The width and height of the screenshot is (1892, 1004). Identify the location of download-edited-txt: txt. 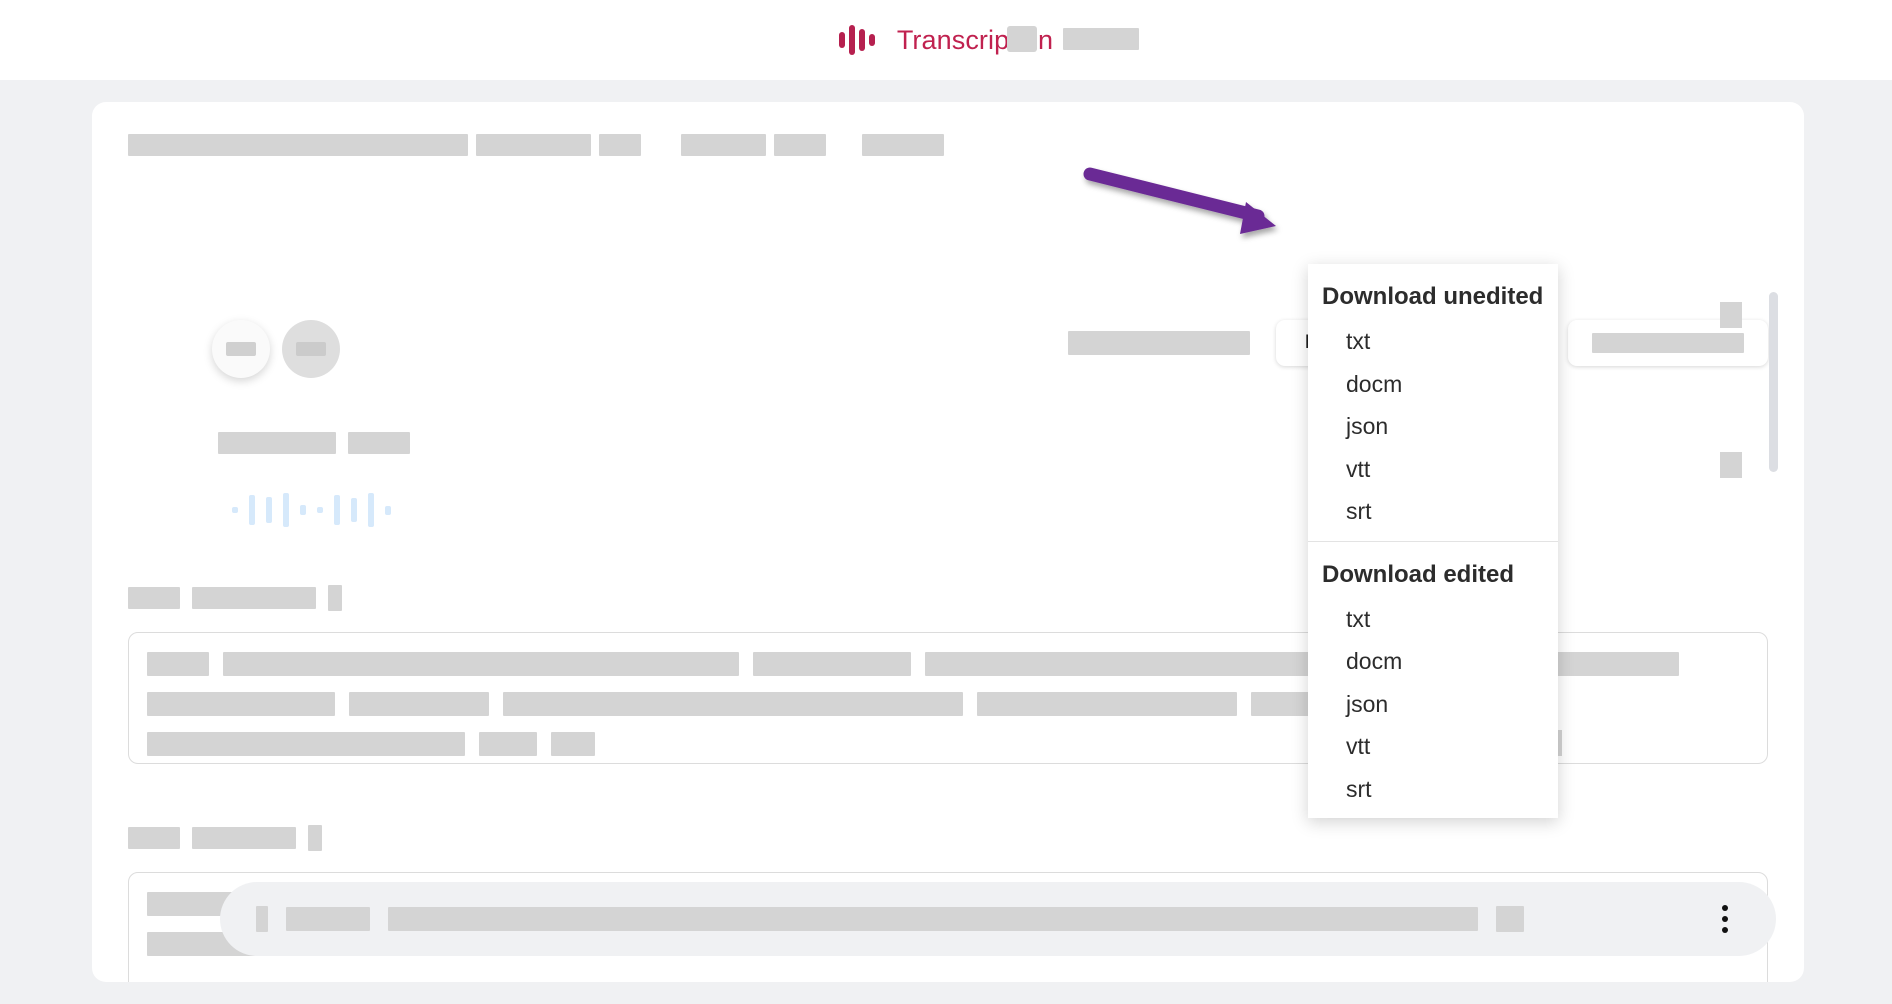
(1433, 619).